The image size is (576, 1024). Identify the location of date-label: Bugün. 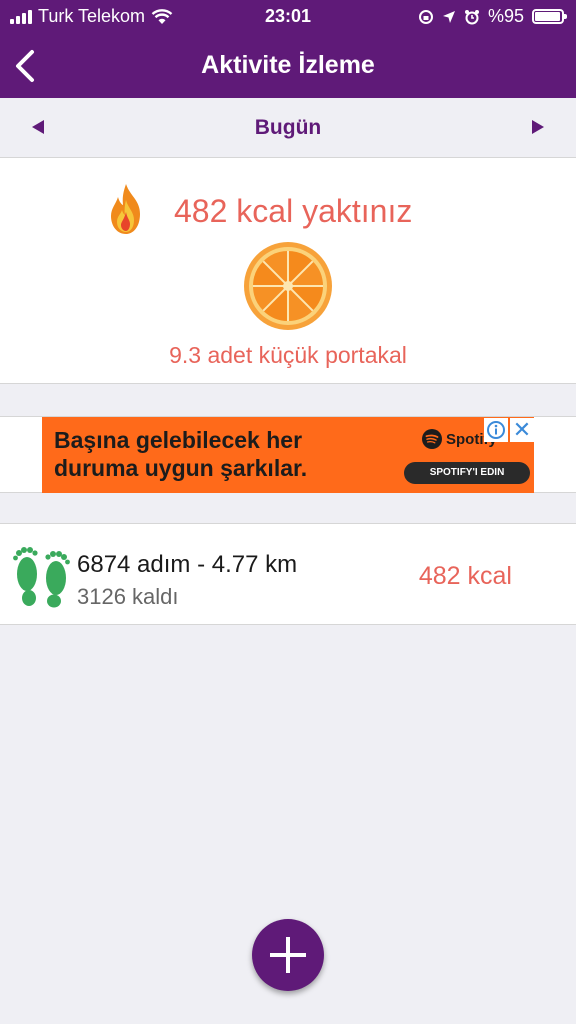
(288, 127).